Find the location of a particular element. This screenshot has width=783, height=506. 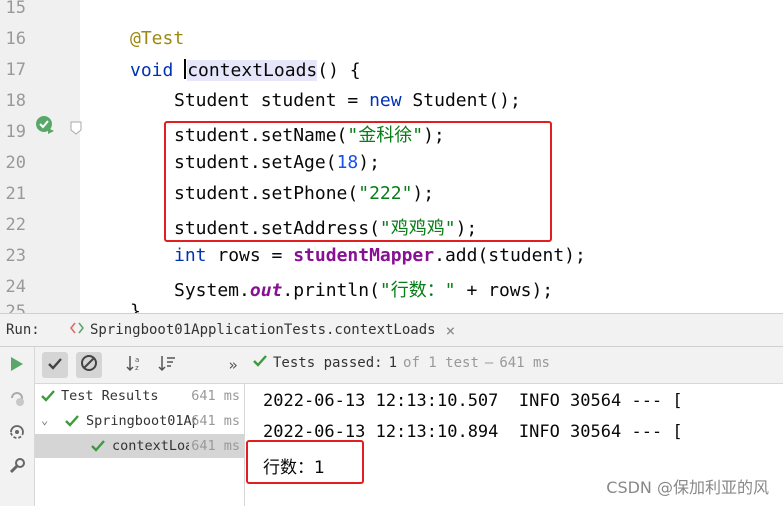

console-line: 2022-06-13 12:13:10.894 INFO 30564 --- [ is located at coordinates (473, 432).